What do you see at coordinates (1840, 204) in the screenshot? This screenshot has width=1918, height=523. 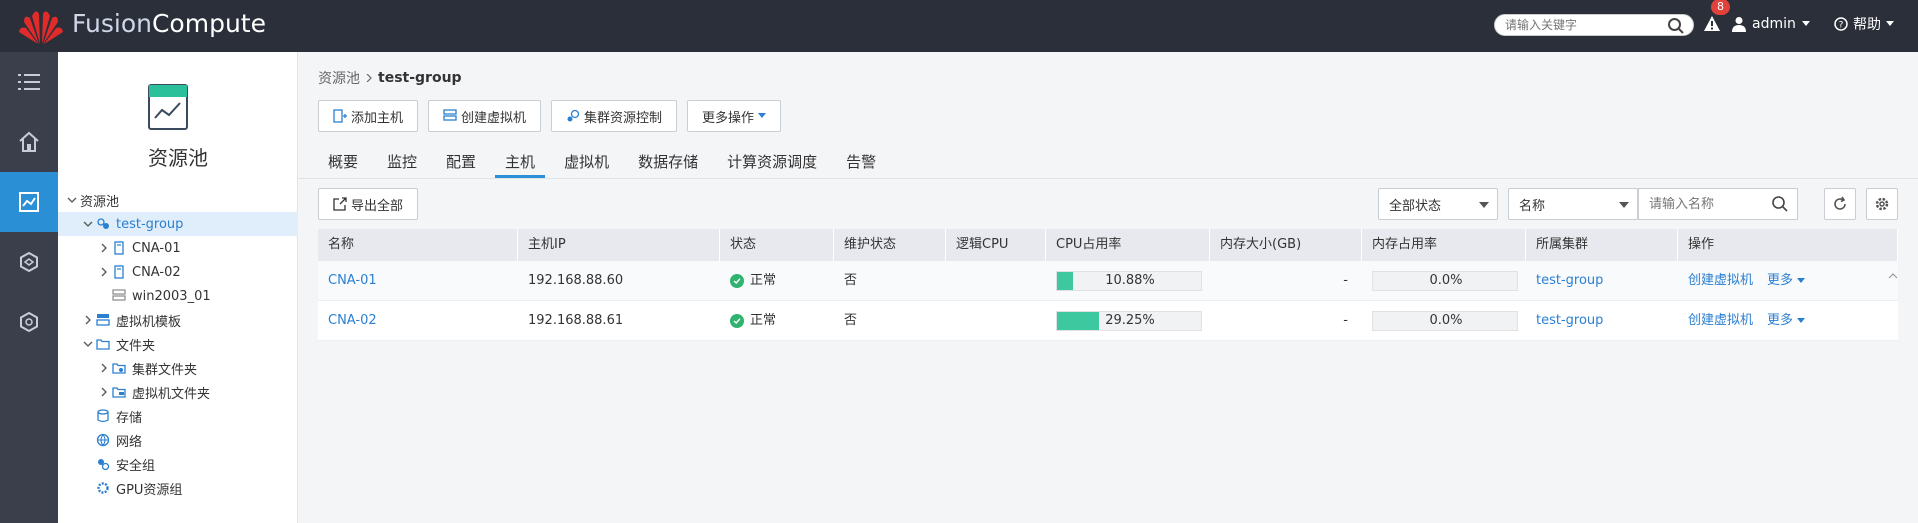 I see `refresh-button` at bounding box center [1840, 204].